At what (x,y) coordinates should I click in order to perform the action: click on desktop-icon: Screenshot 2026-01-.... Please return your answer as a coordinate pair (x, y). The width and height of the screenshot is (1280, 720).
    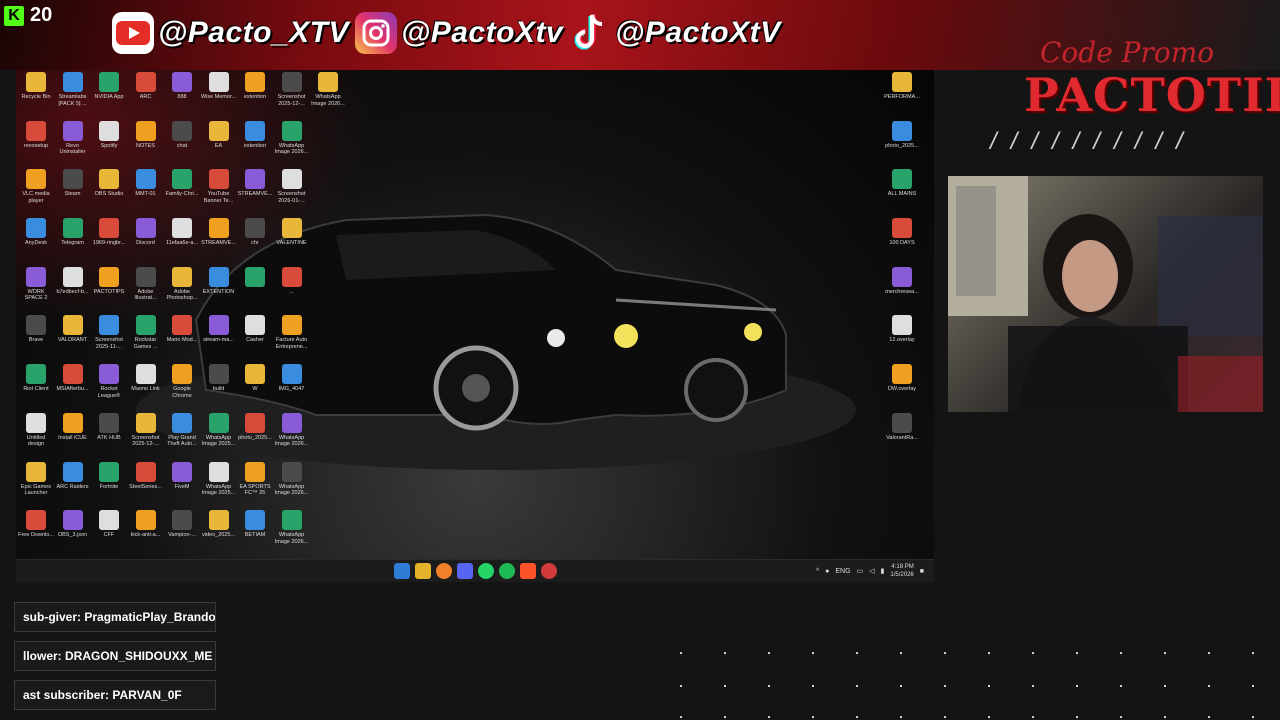
    Looking at the image, I should click on (292, 193).